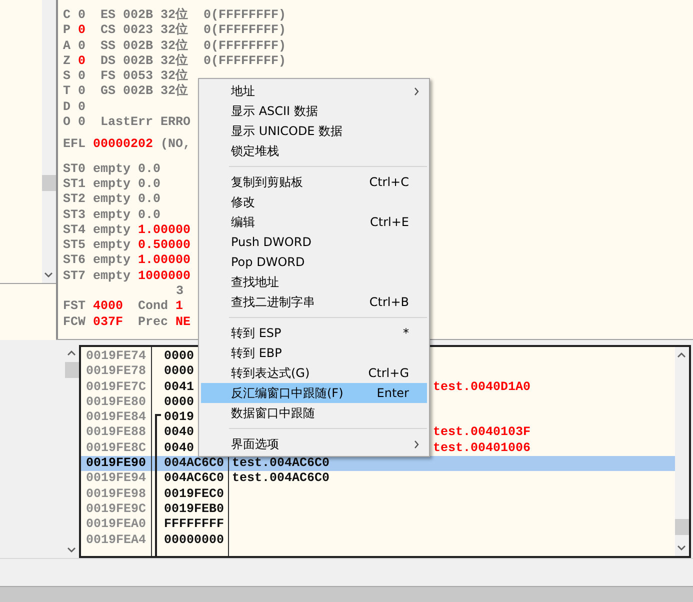  Describe the element at coordinates (67, 46) in the screenshot. I see `register-text: A` at that location.